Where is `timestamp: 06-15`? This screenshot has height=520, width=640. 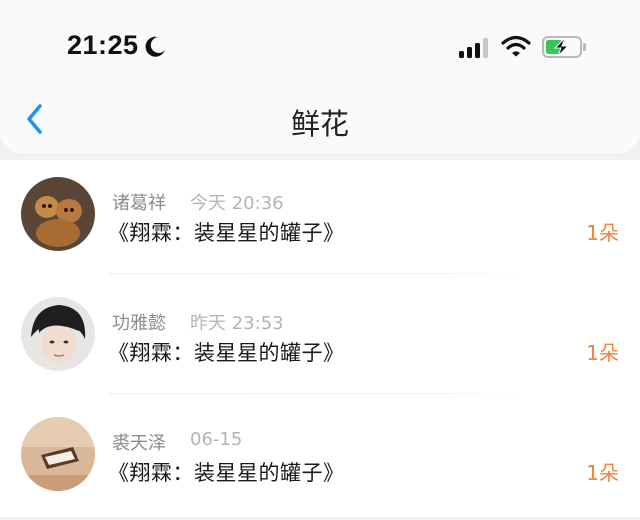 timestamp: 06-15 is located at coordinates (216, 439).